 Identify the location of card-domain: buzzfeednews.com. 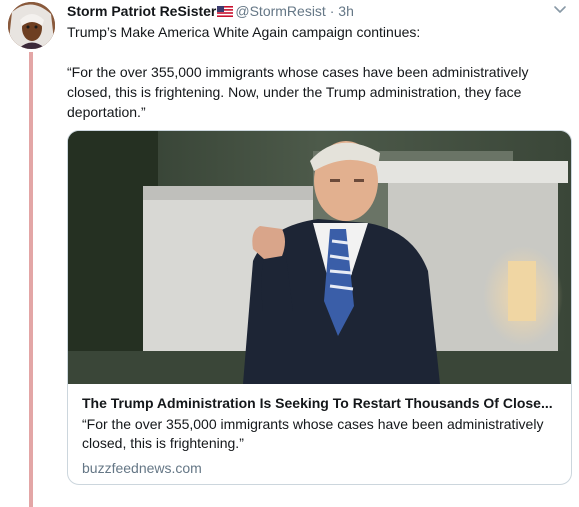
(320, 468).